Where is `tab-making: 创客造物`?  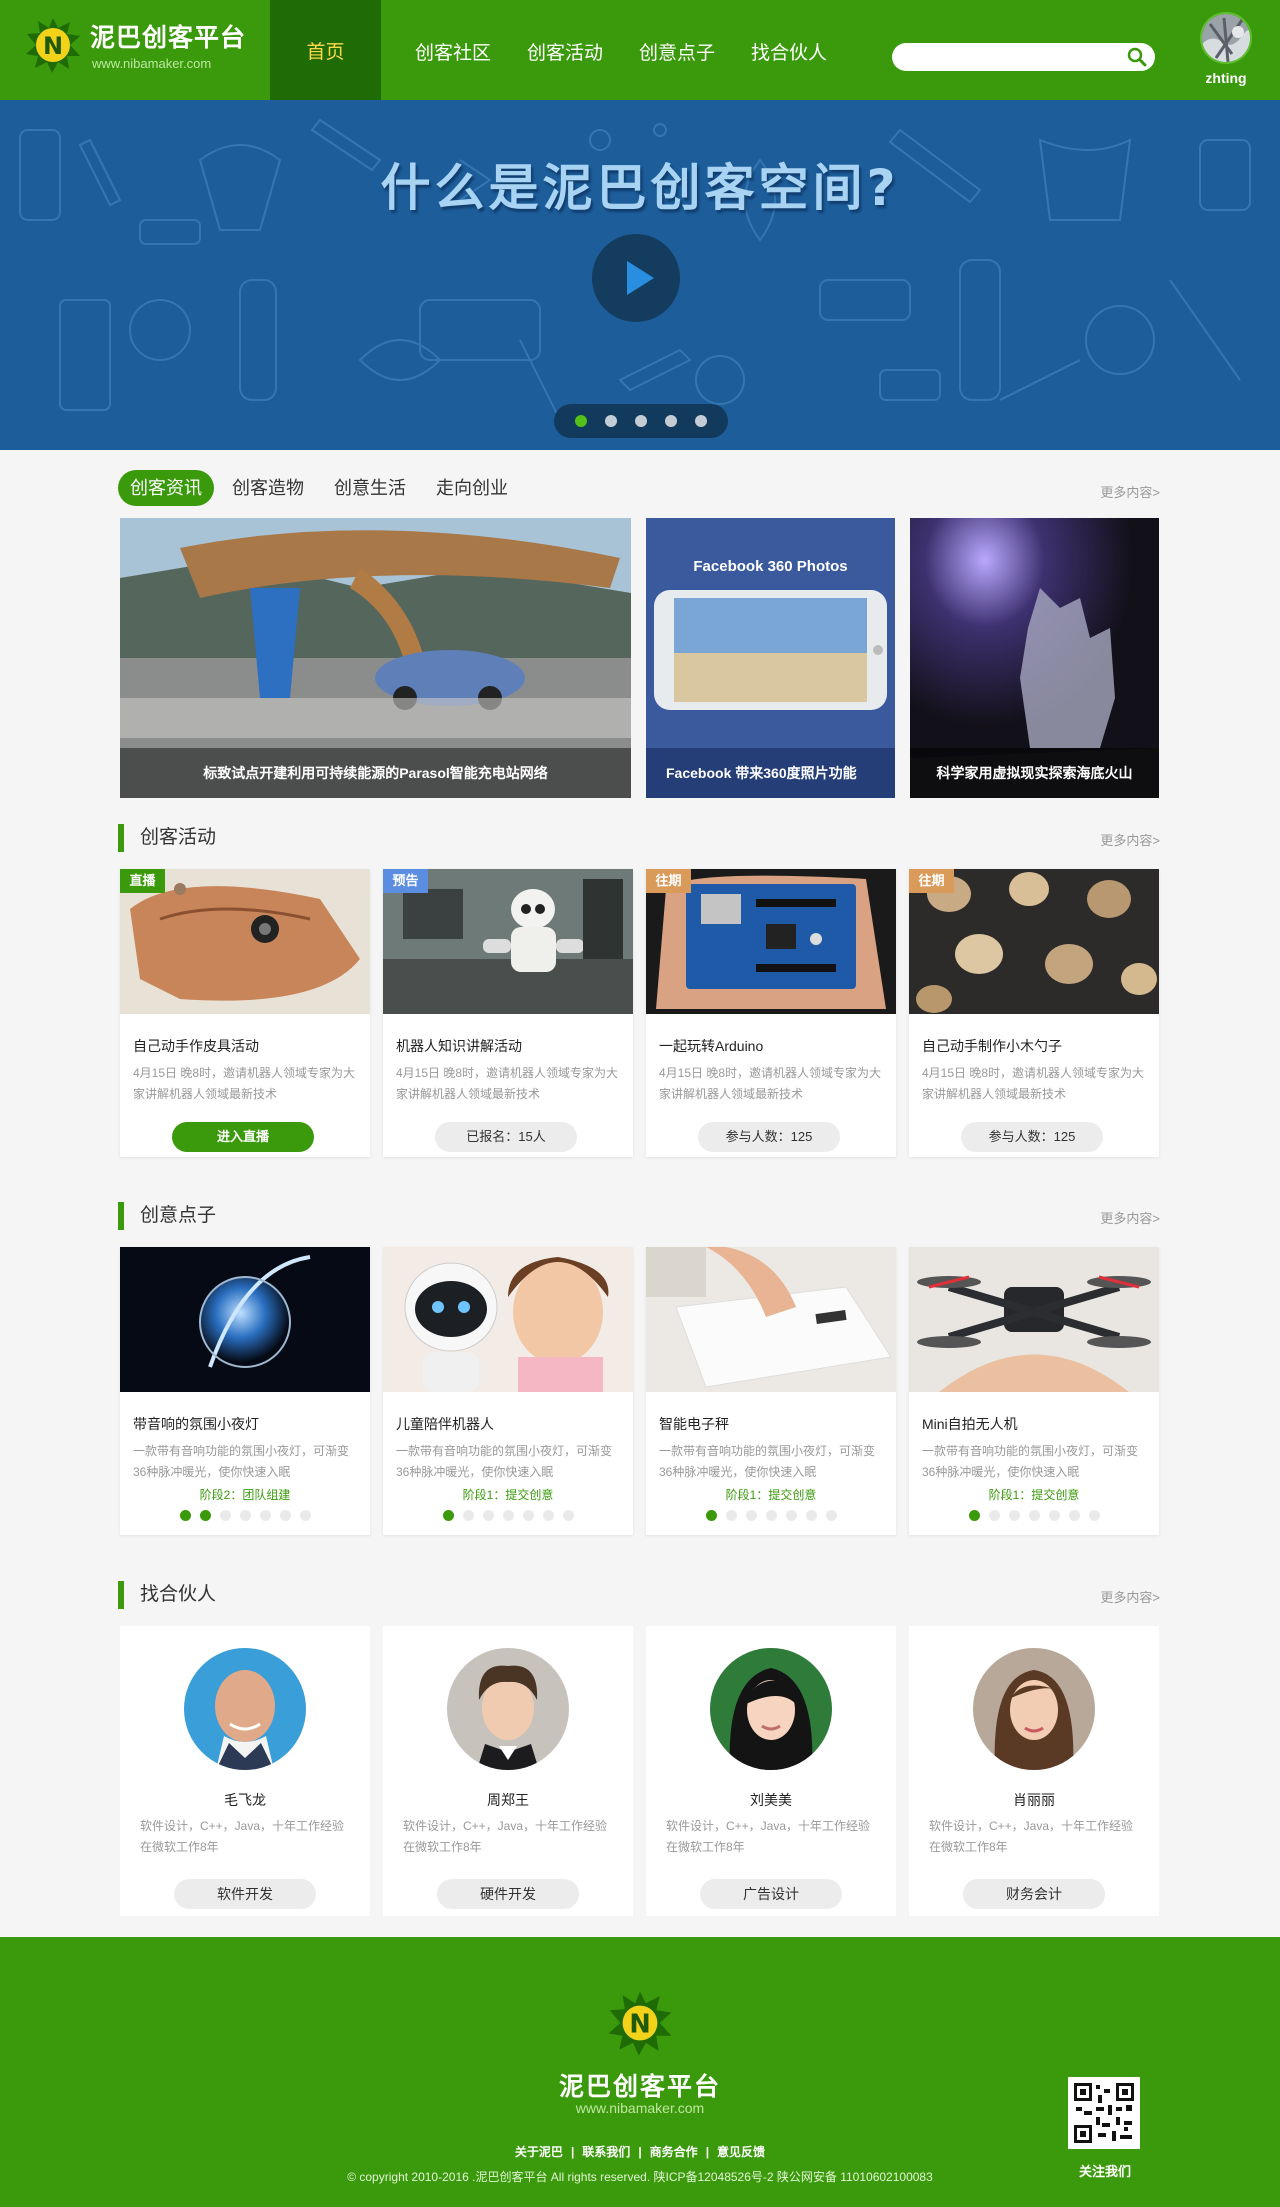
tab-making: 创客造物 is located at coordinates (268, 488).